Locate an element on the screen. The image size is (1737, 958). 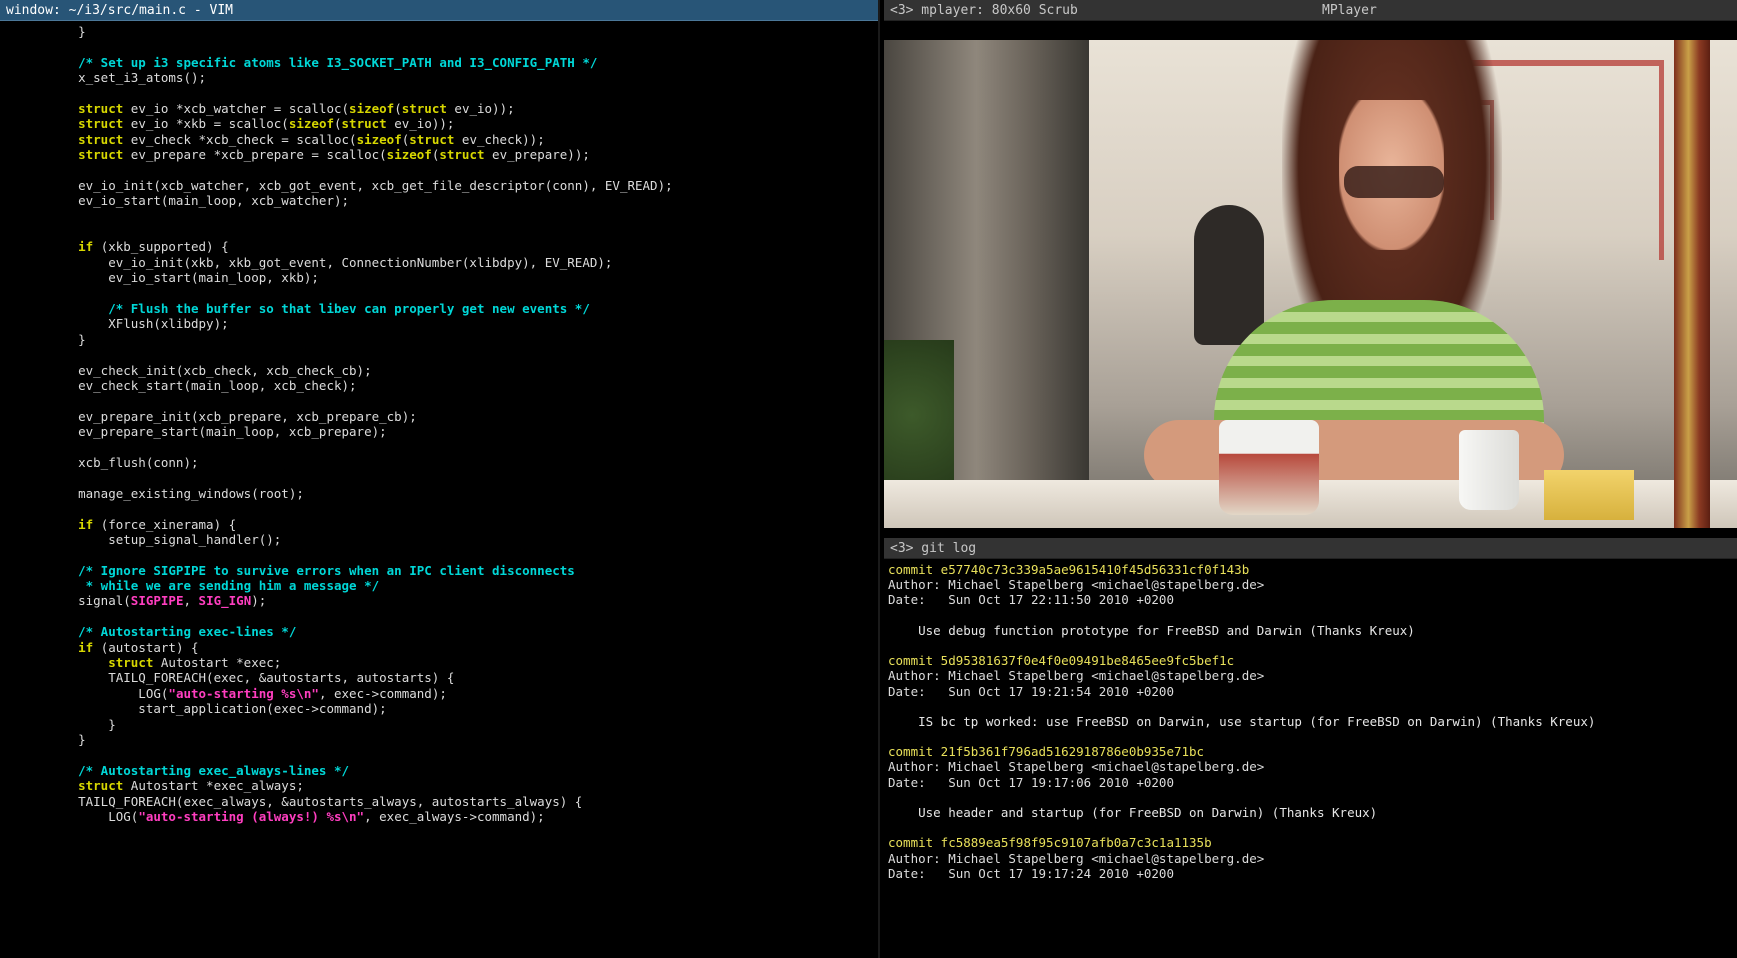
code-line: /* Autostarting exec_always-lines */ is located at coordinates (463, 770).